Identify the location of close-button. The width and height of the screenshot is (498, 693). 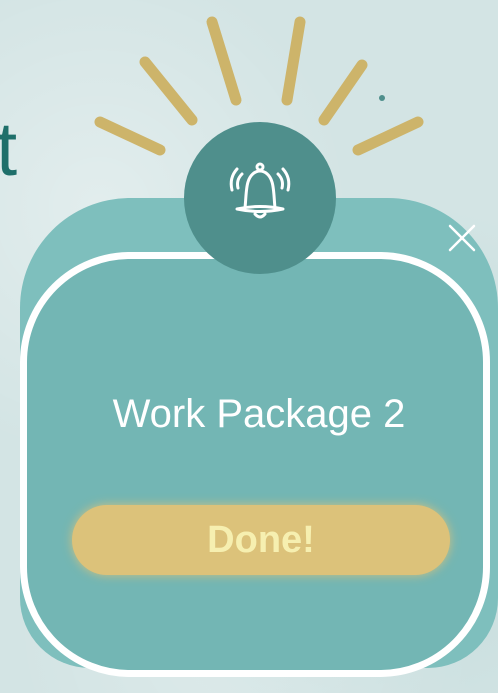
(462, 238).